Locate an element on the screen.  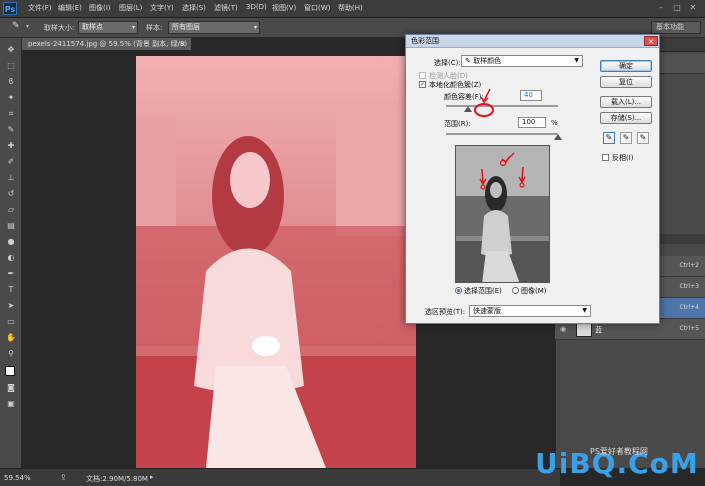
fuzziness-slider-track is located at coordinates (502, 106).